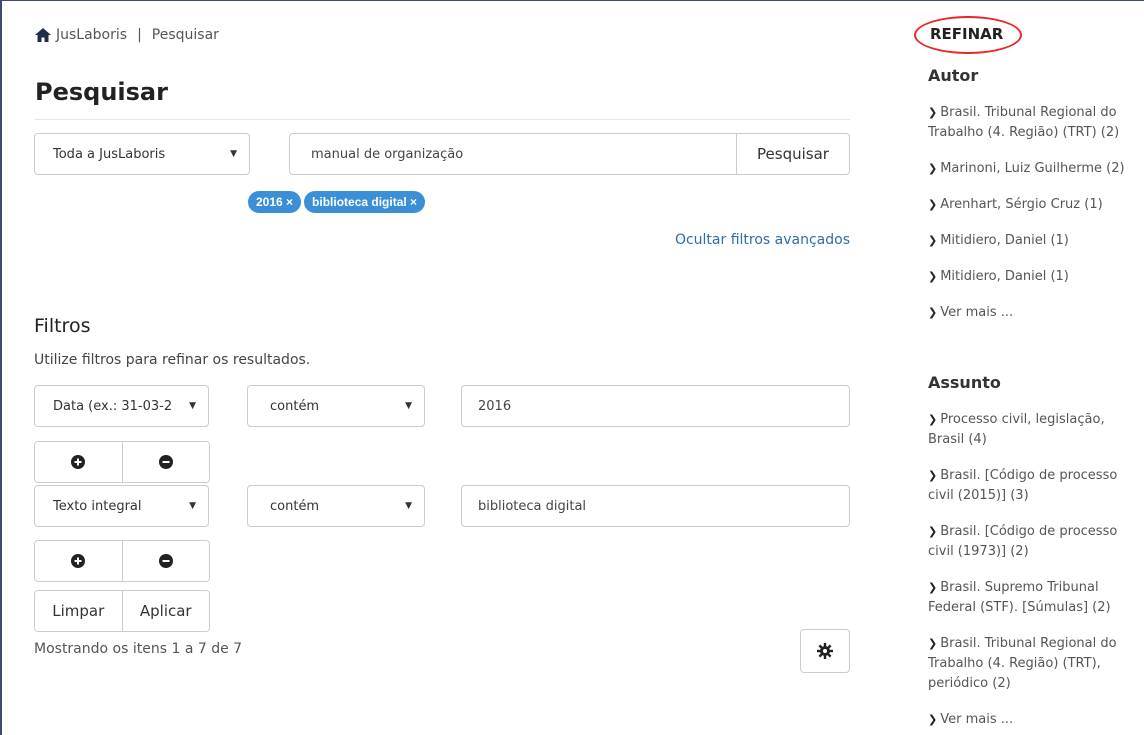  What do you see at coordinates (1034, 169) in the screenshot?
I see `facet-item: ❯ Marinoni, Luiz Guilherme (2)` at bounding box center [1034, 169].